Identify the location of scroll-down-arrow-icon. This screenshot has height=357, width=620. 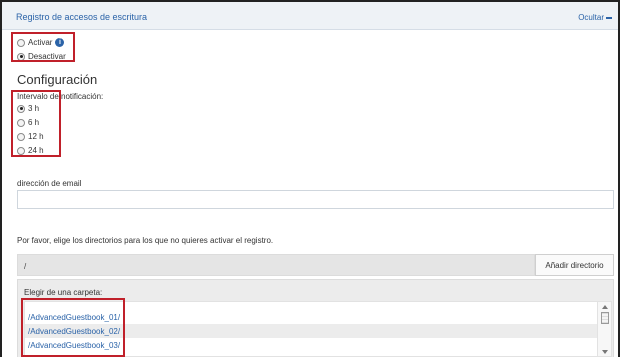
(605, 352).